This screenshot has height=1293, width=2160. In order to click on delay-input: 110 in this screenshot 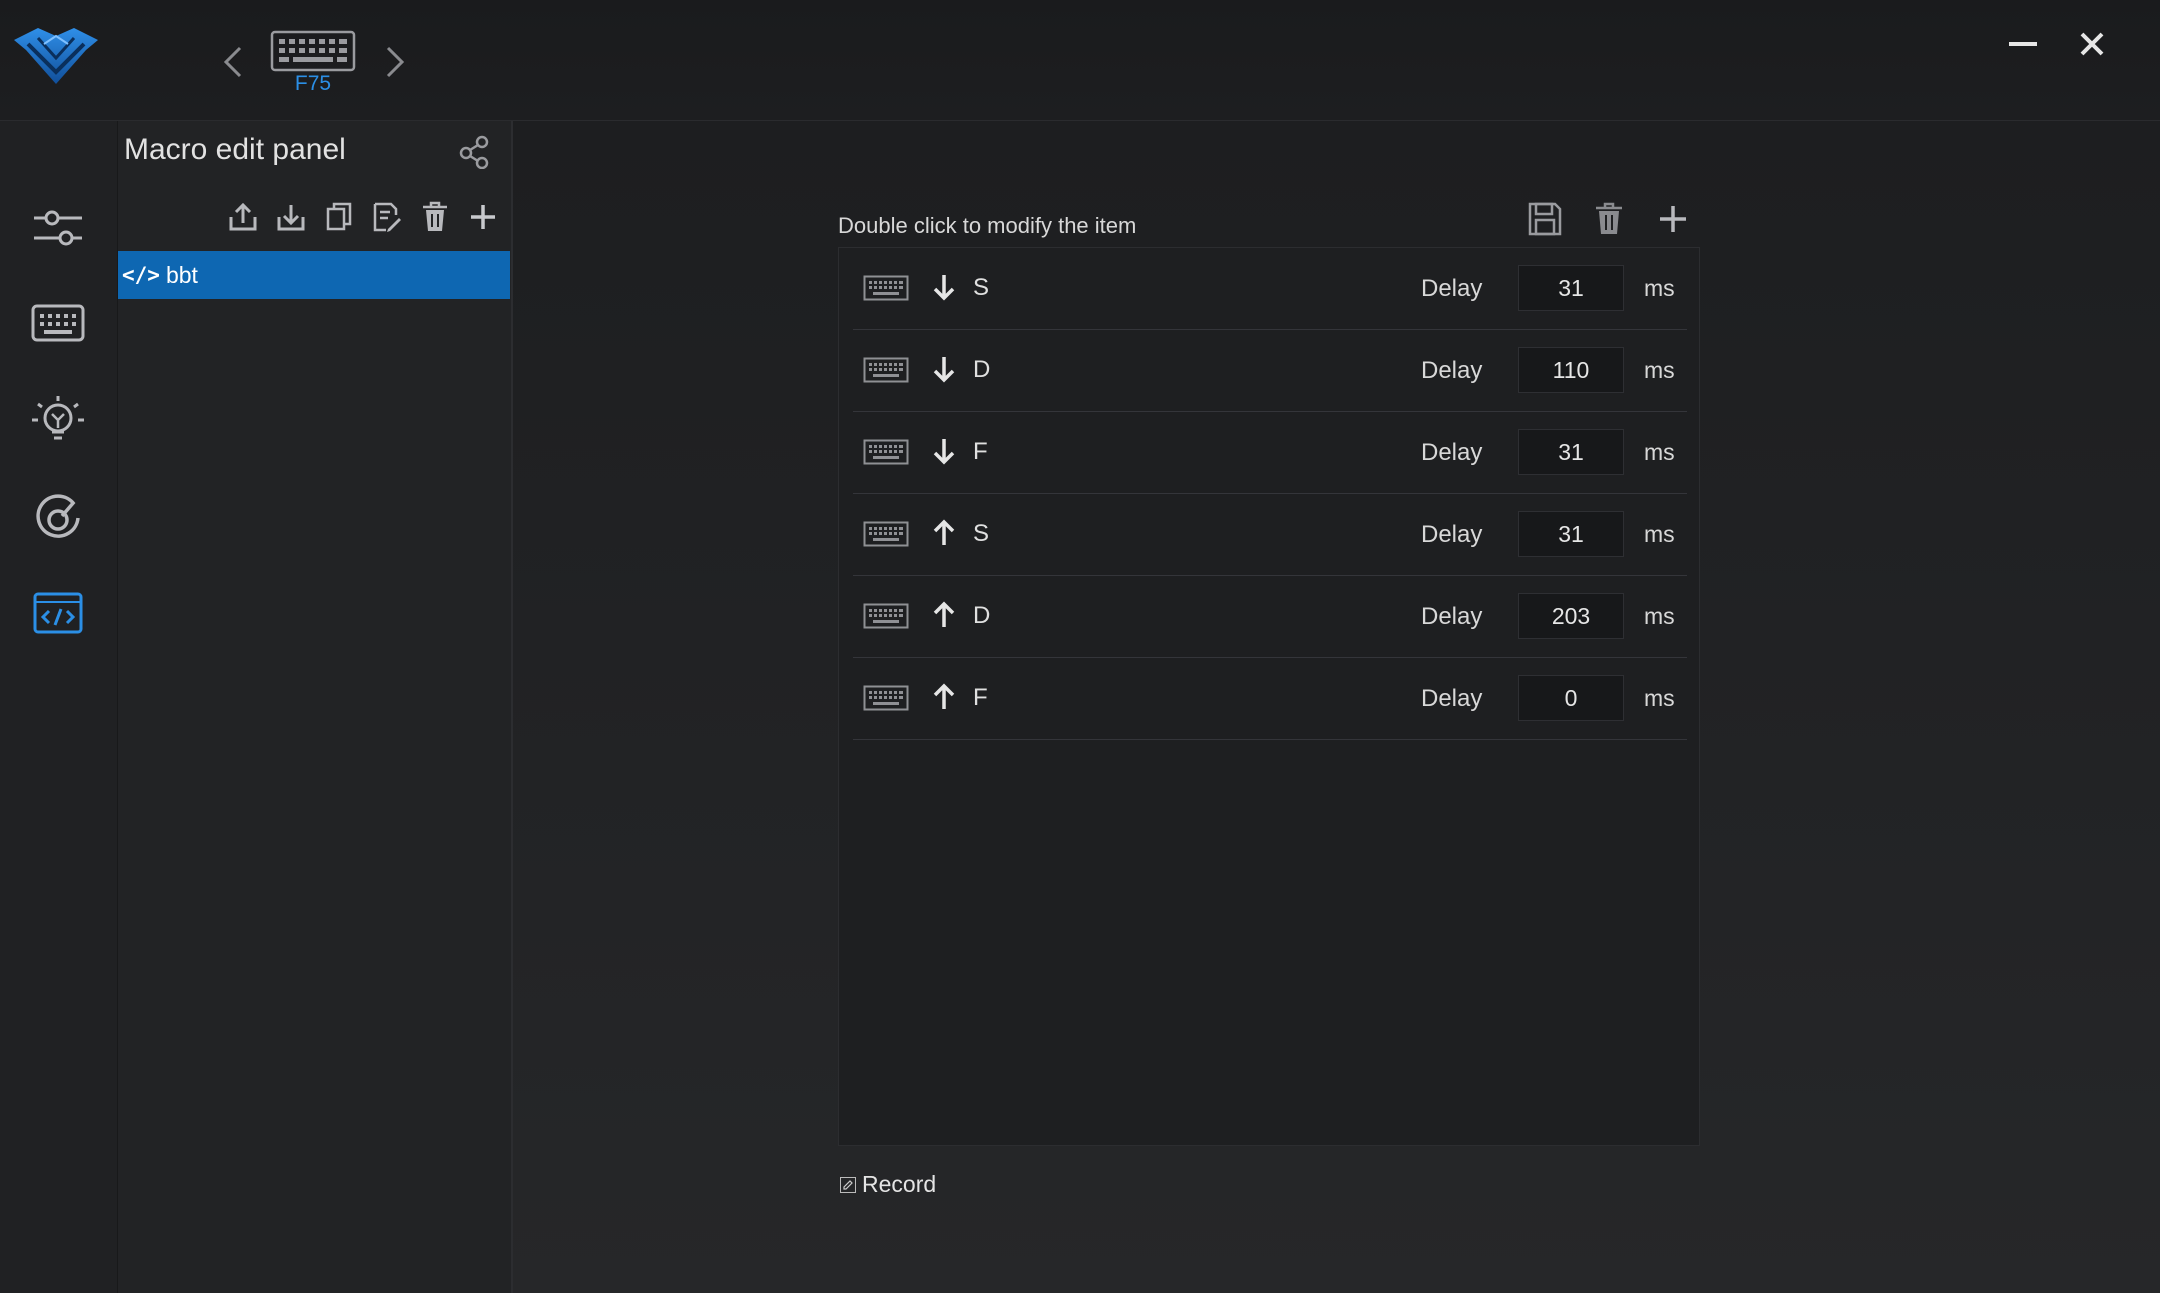, I will do `click(1571, 370)`.